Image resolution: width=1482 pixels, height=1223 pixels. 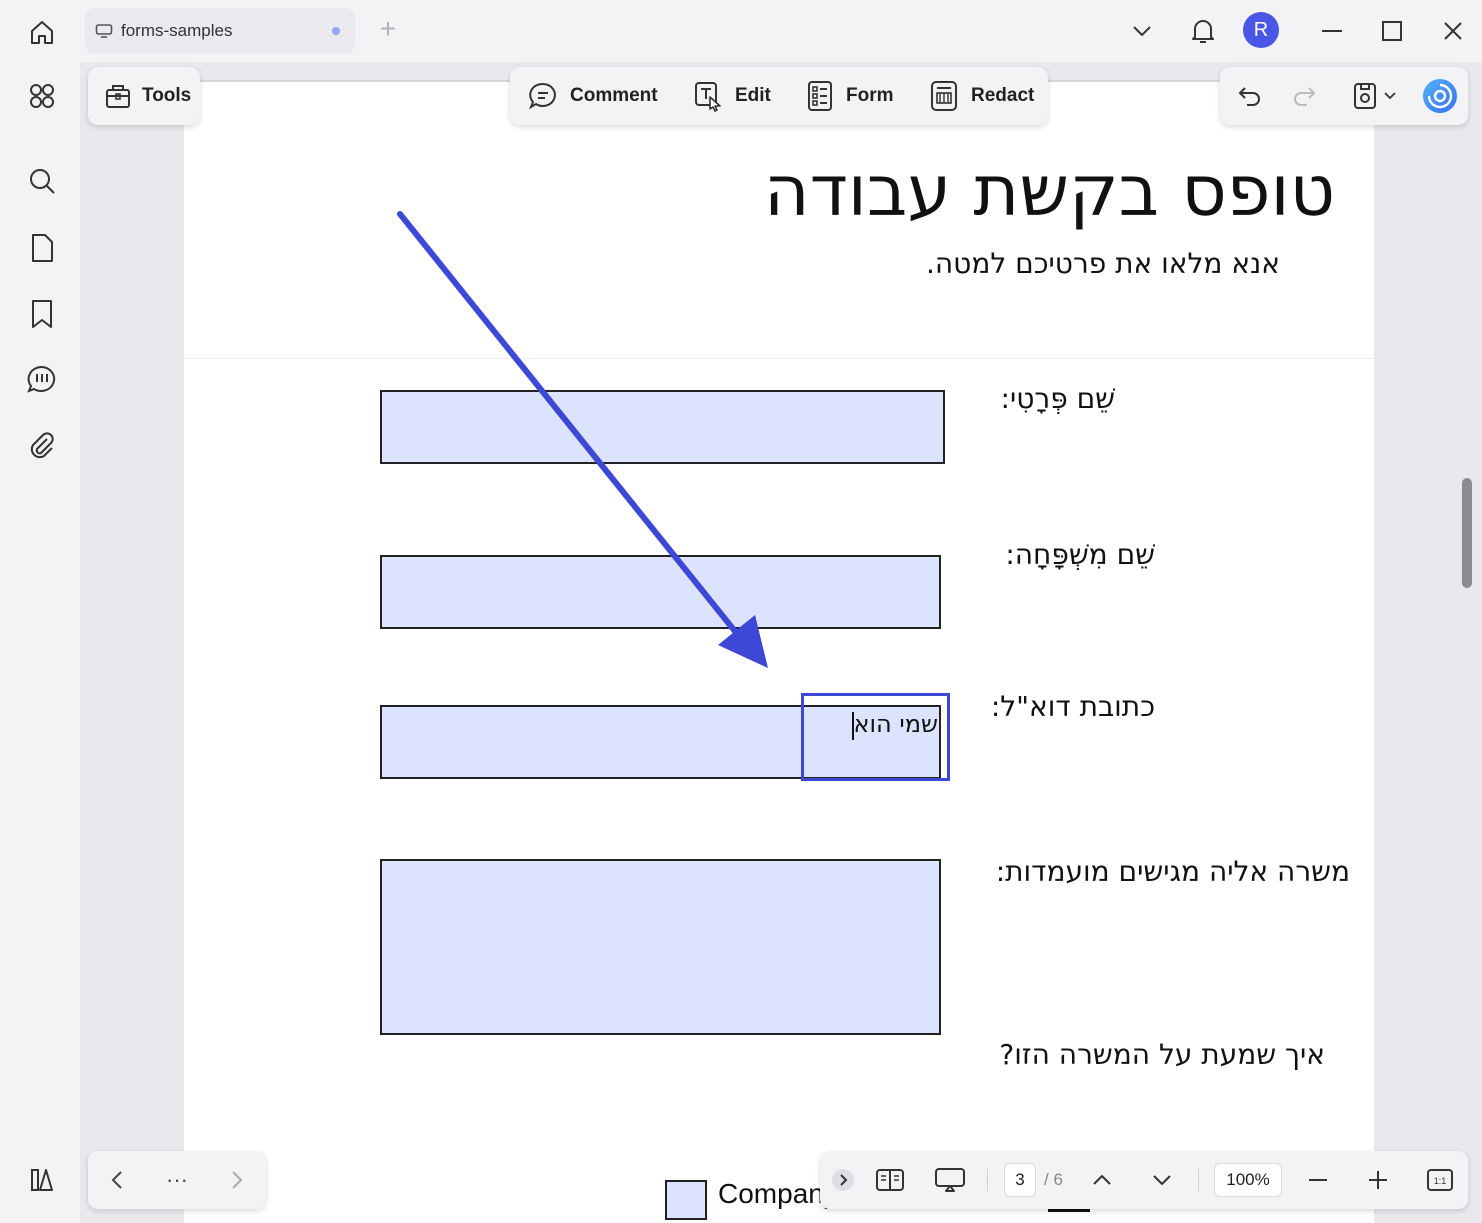 I want to click on history-navigation: ···, so click(x=177, y=1180).